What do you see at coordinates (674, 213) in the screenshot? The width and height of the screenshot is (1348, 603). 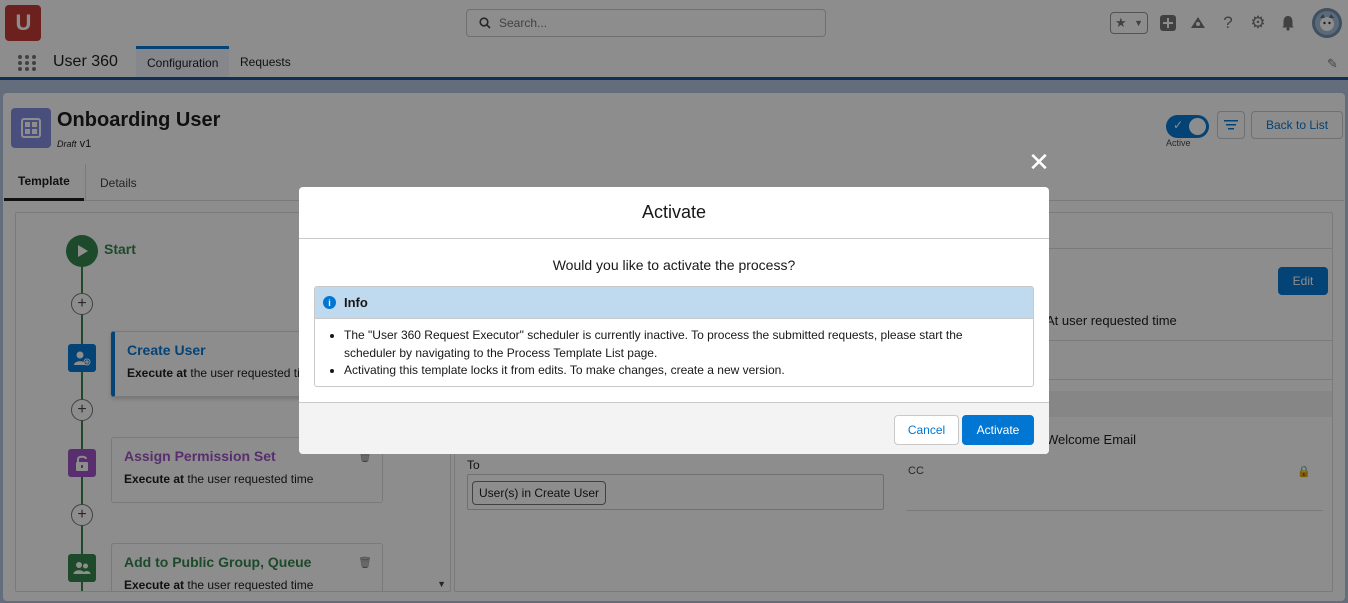 I see `modal-title: Activate` at bounding box center [674, 213].